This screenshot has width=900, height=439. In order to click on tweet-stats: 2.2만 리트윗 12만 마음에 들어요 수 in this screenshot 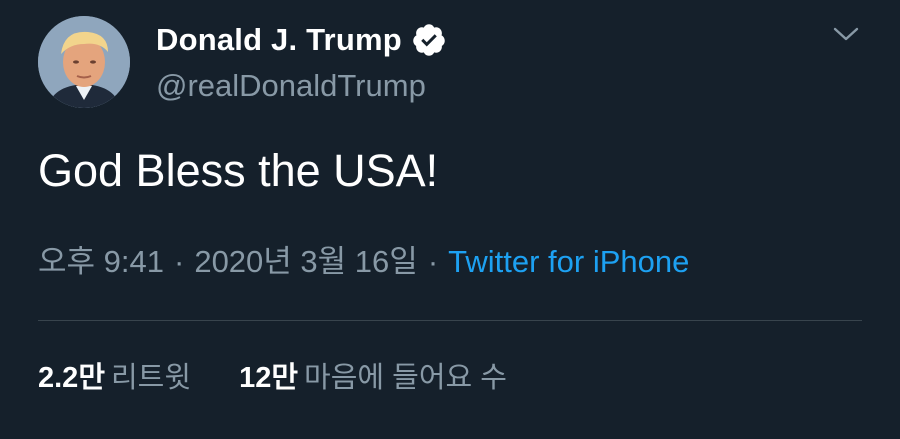, I will do `click(272, 378)`.